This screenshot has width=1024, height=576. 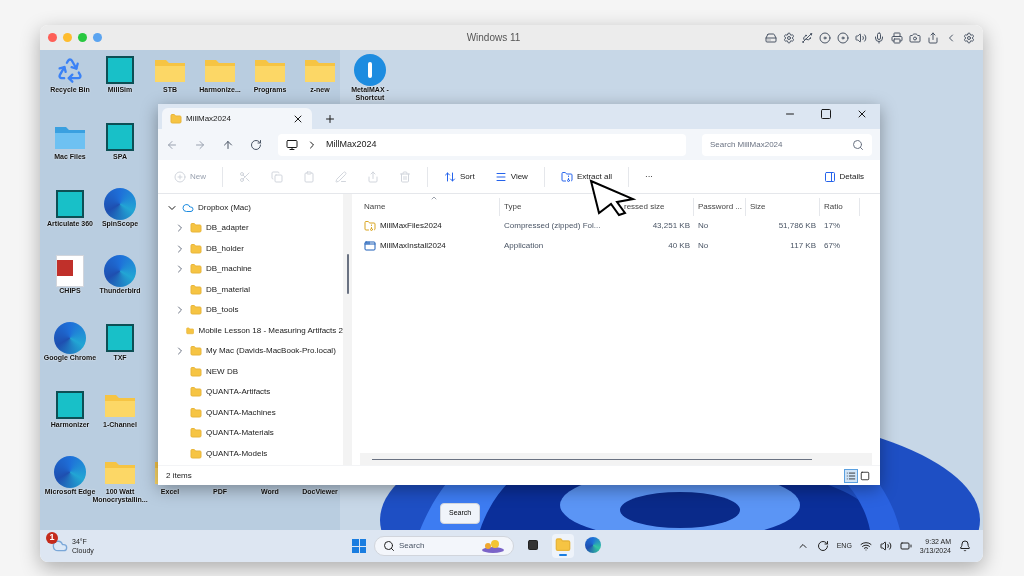 What do you see at coordinates (209, 118) in the screenshot?
I see `tab-title: MillMax2024` at bounding box center [209, 118].